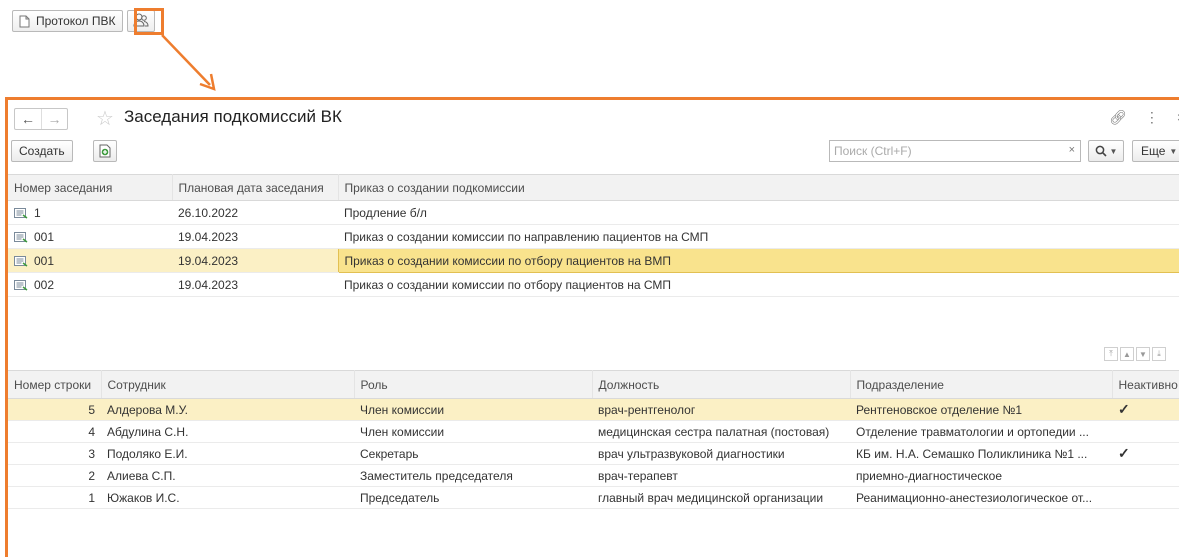  I want to click on table-row: 1 26.10.2022 Продление б/л, so click(593, 212).